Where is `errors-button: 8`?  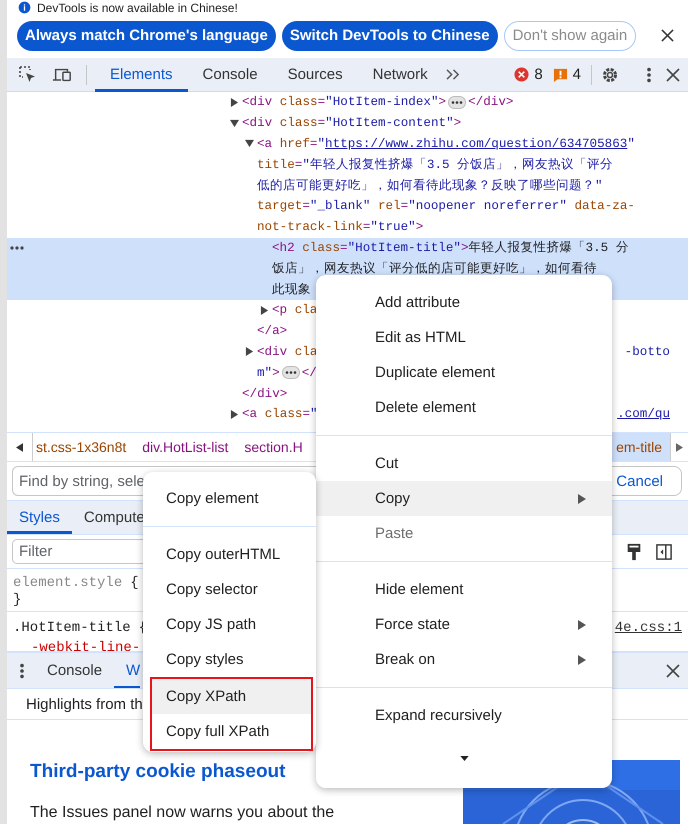 errors-button: 8 is located at coordinates (528, 74).